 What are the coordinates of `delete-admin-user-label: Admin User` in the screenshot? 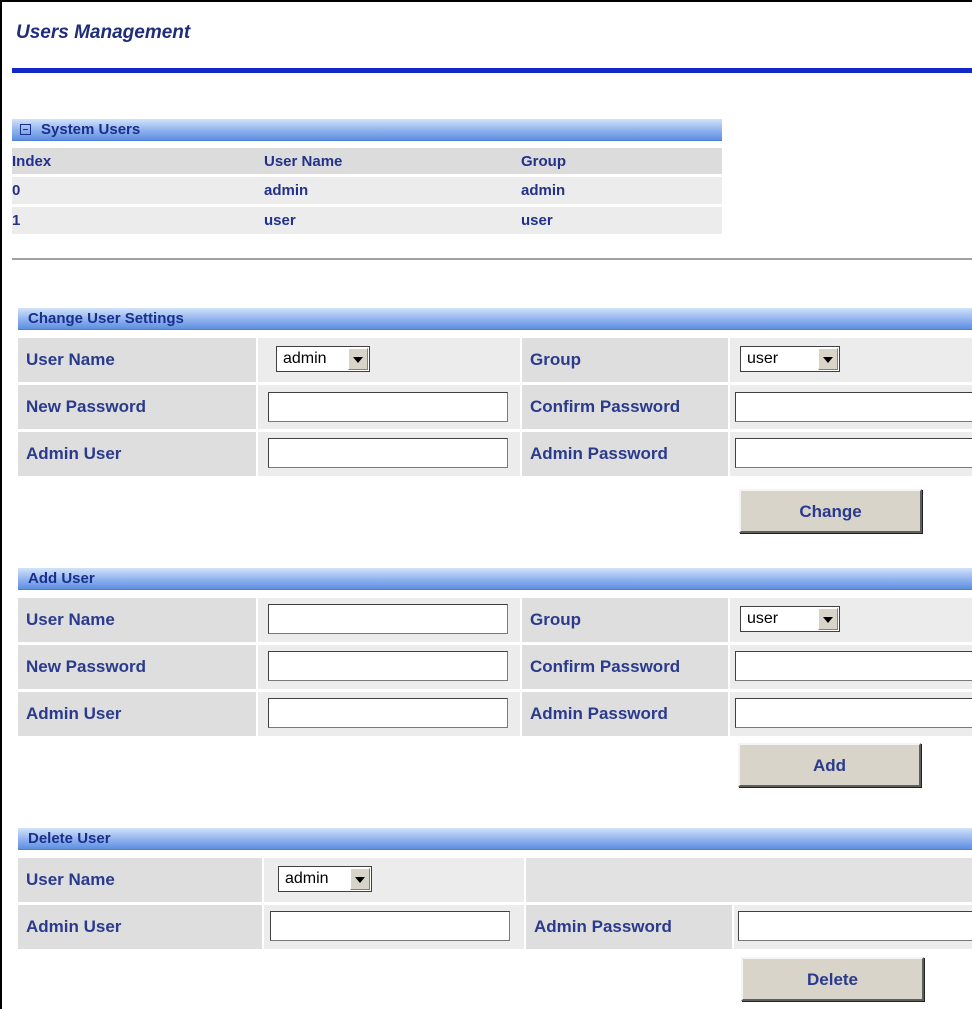 It's located at (140, 927).